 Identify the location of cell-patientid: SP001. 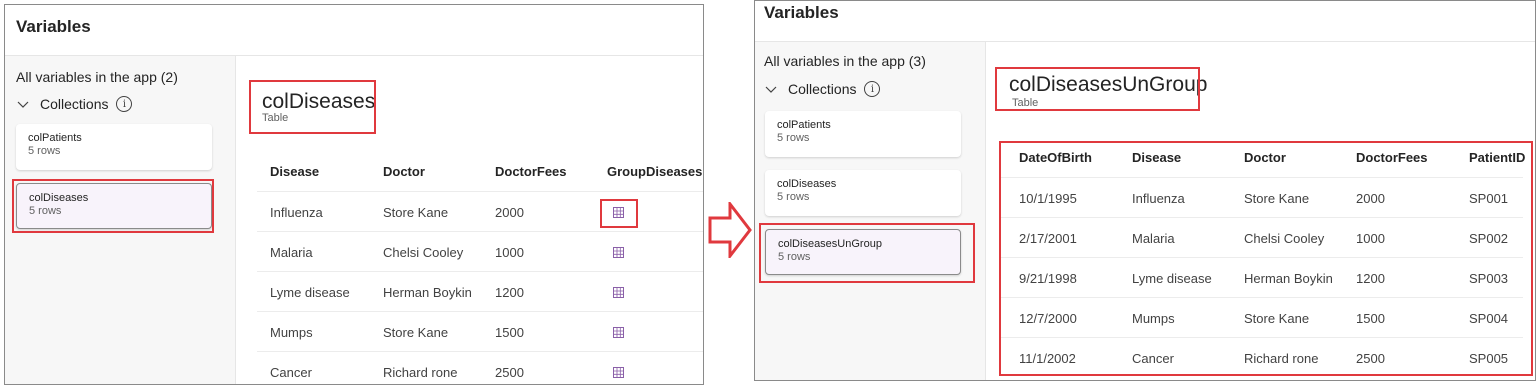
(1489, 198).